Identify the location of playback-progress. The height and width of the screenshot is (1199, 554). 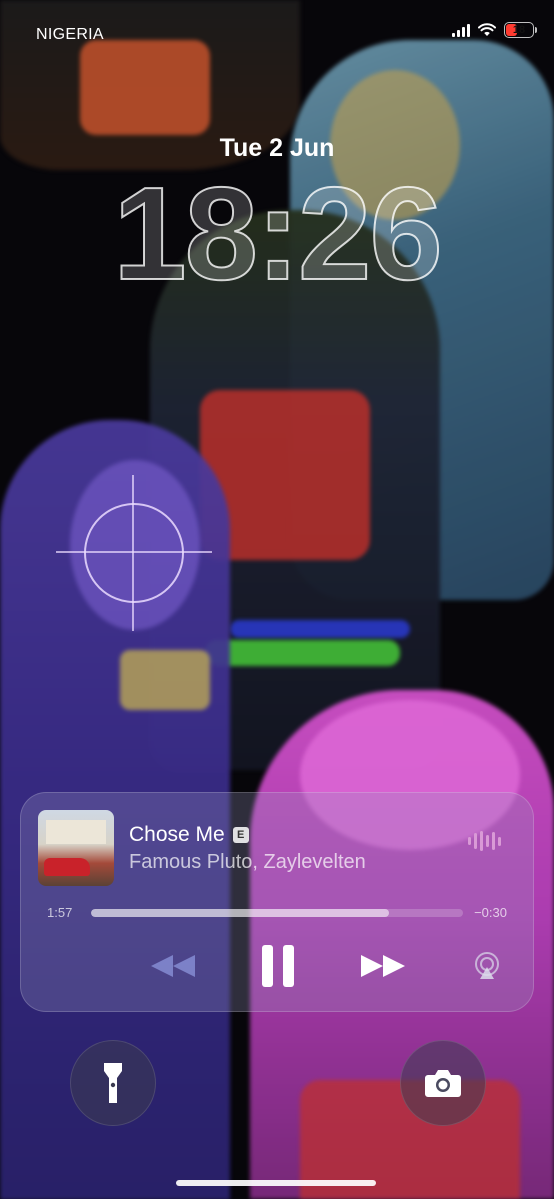
(240, 913).